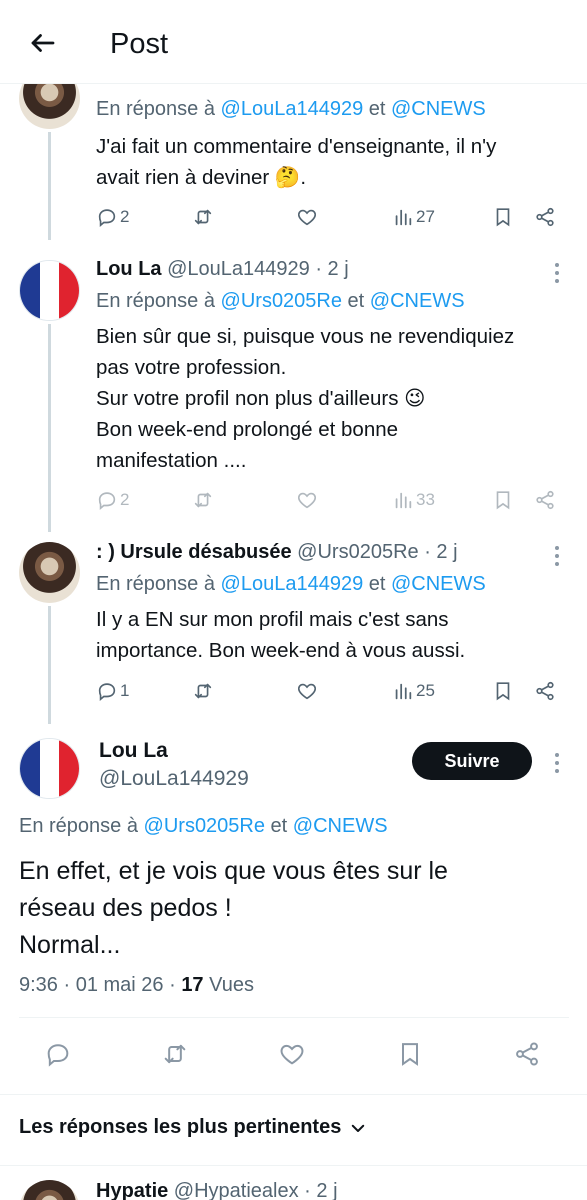 The width and height of the screenshot is (587, 1200). I want to click on author-line: Lou La @LouLa144929 · 2 j, so click(222, 269).